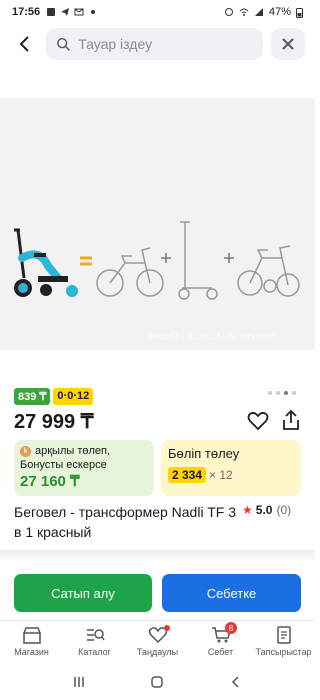 The height and width of the screenshot is (700, 320). Describe the element at coordinates (72, 12) in the screenshot. I see `notification-icons` at that location.